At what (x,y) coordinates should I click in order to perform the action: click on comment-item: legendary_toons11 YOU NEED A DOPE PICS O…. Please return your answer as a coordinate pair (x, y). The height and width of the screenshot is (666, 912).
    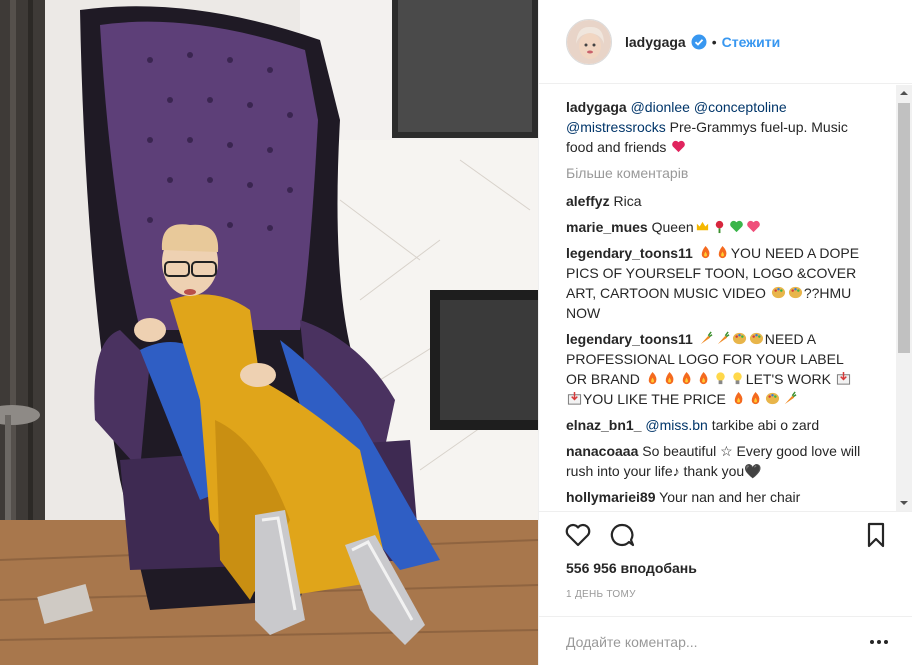
    Looking at the image, I should click on (716, 283).